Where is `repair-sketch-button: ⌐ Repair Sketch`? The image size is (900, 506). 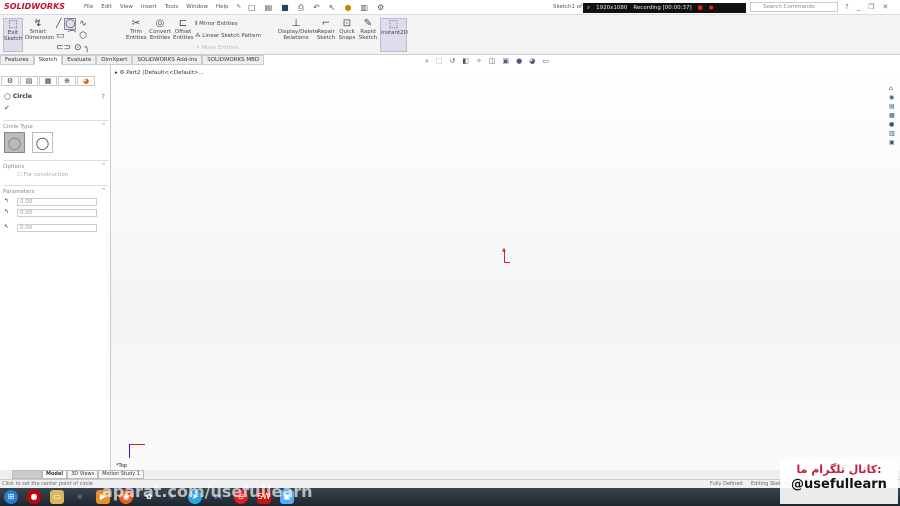
repair-sketch-button: ⌐ Repair Sketch is located at coordinates (326, 29).